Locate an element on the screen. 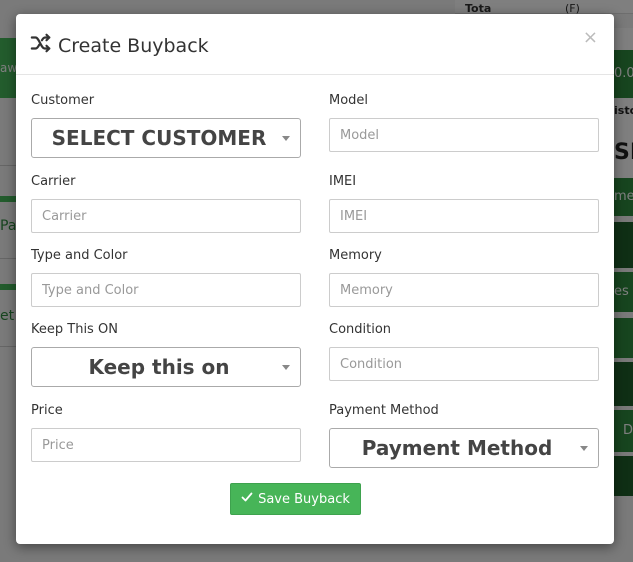  memory-label: Memory is located at coordinates (355, 255).